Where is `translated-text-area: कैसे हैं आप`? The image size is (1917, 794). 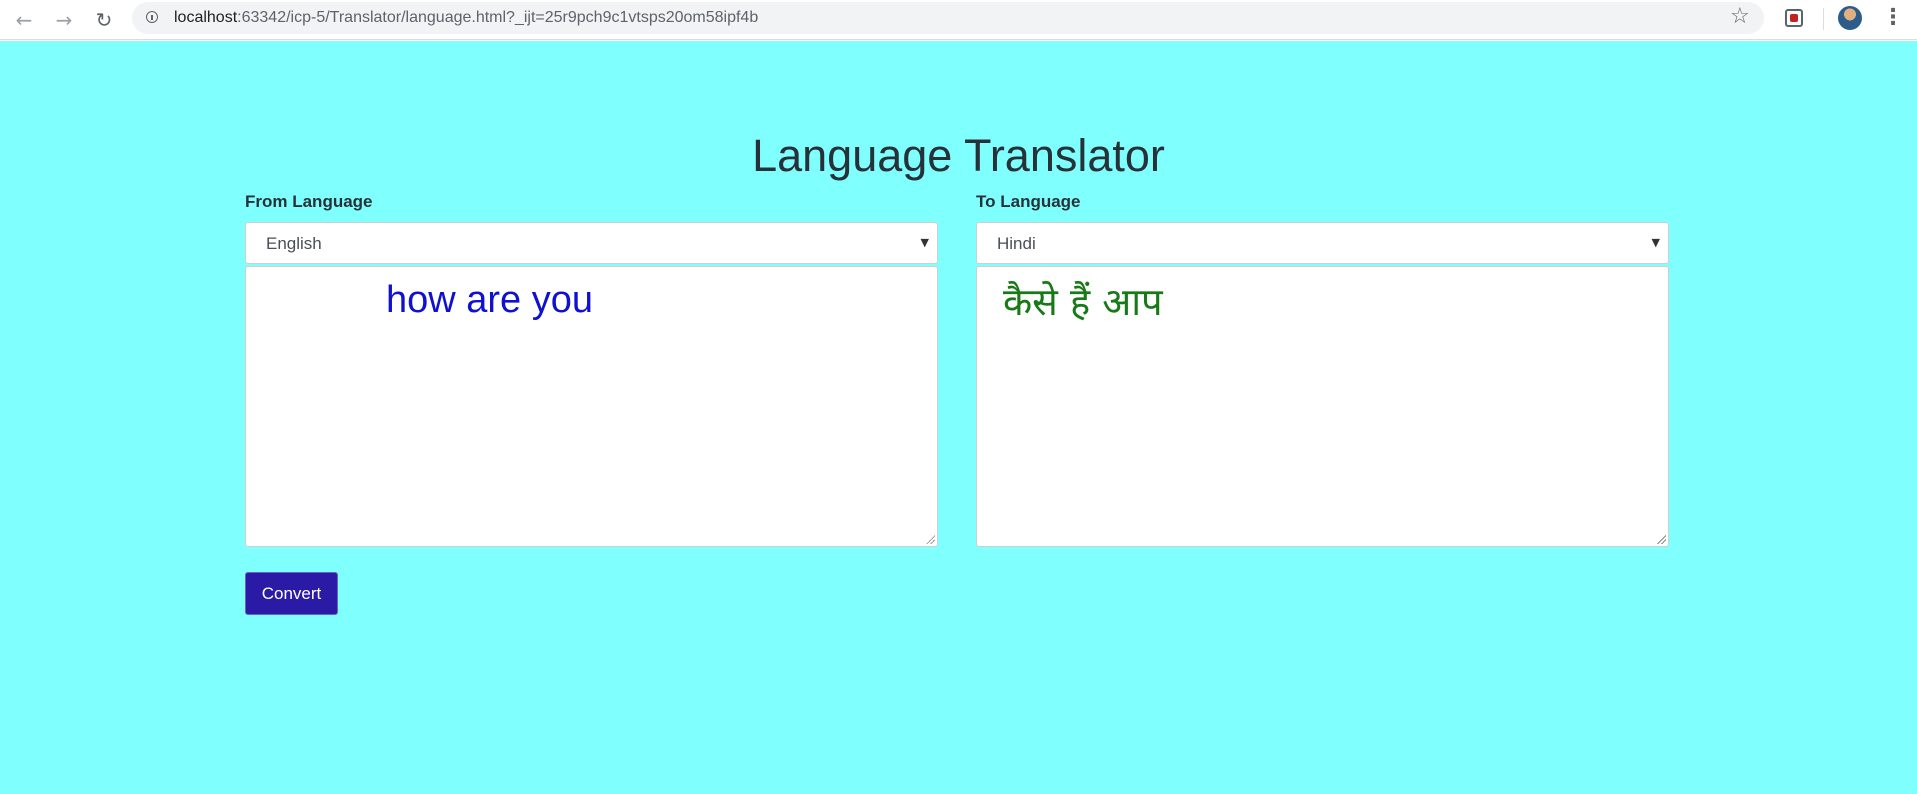
translated-text-area: कैसे हैं आप is located at coordinates (1322, 406).